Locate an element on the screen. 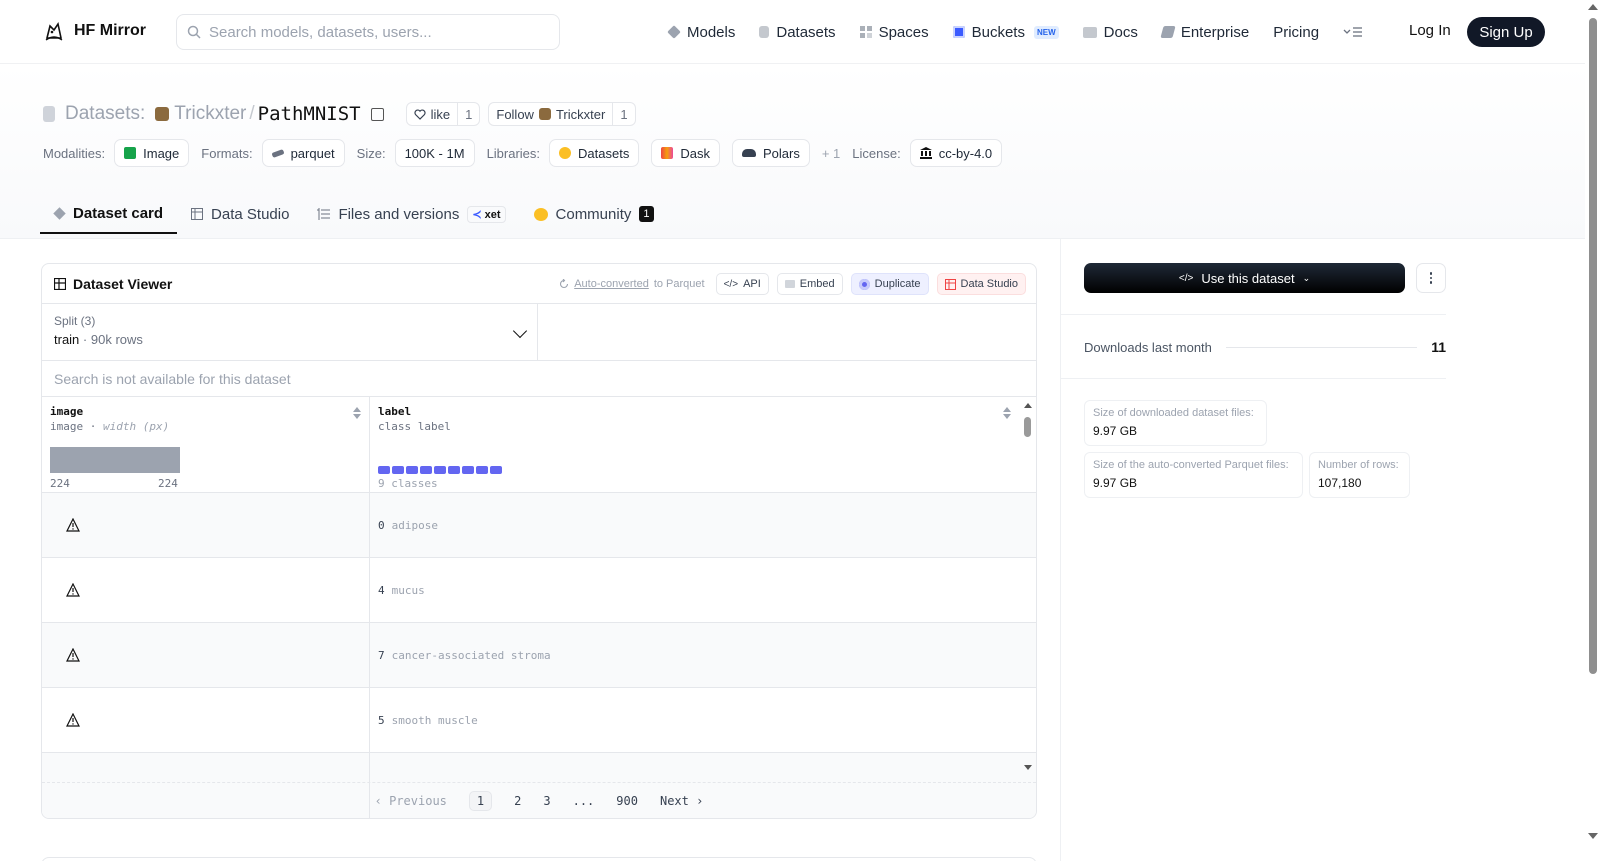  repo-type-label: Datasets: is located at coordinates (105, 114).